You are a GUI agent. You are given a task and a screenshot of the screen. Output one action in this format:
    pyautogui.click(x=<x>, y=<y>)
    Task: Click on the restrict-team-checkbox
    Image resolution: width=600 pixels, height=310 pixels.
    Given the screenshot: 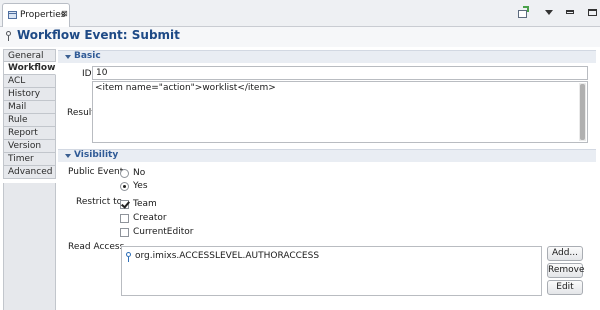 What is the action you would take?
    pyautogui.click(x=124, y=204)
    